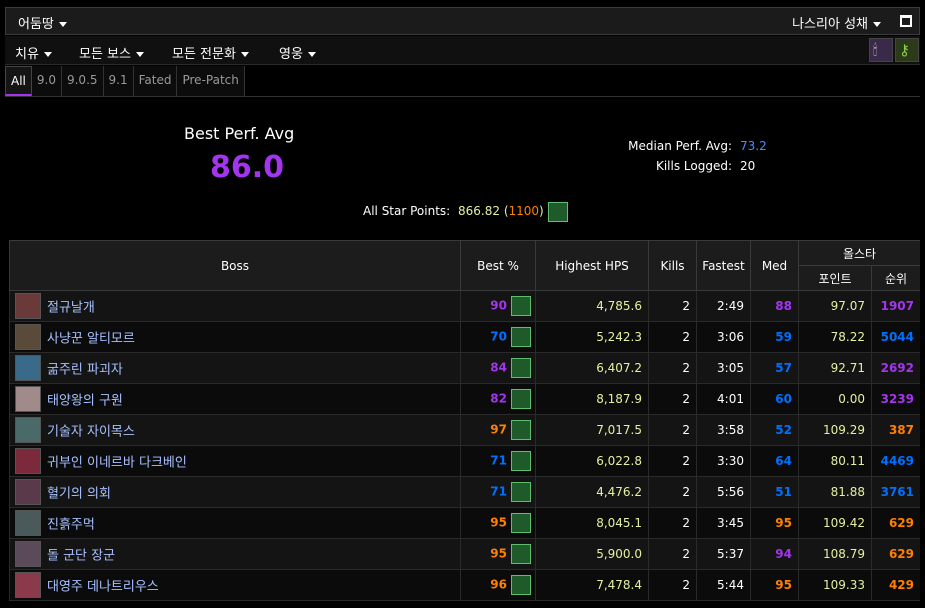 The image size is (925, 608). Describe the element at coordinates (103, 587) in the screenshot. I see `boss-name: 대영주 데나트리우스` at that location.